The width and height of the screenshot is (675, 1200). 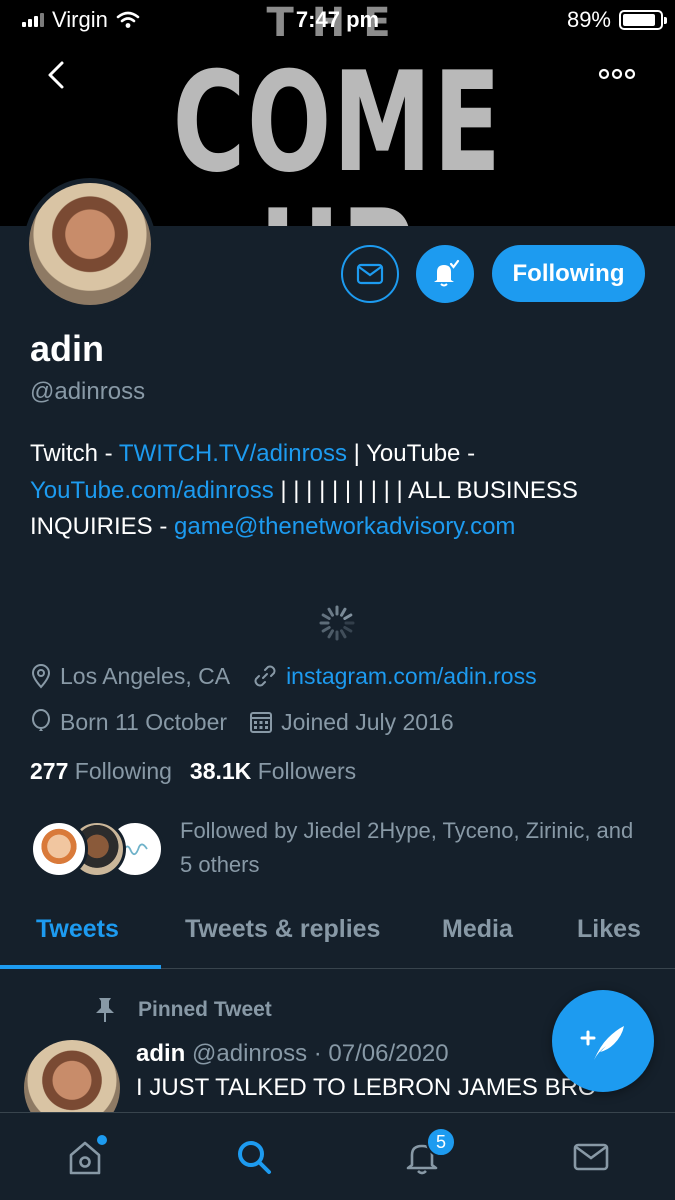 What do you see at coordinates (337, 20) in the screenshot?
I see `status-bar: Virgin 7:47 pm 89%` at bounding box center [337, 20].